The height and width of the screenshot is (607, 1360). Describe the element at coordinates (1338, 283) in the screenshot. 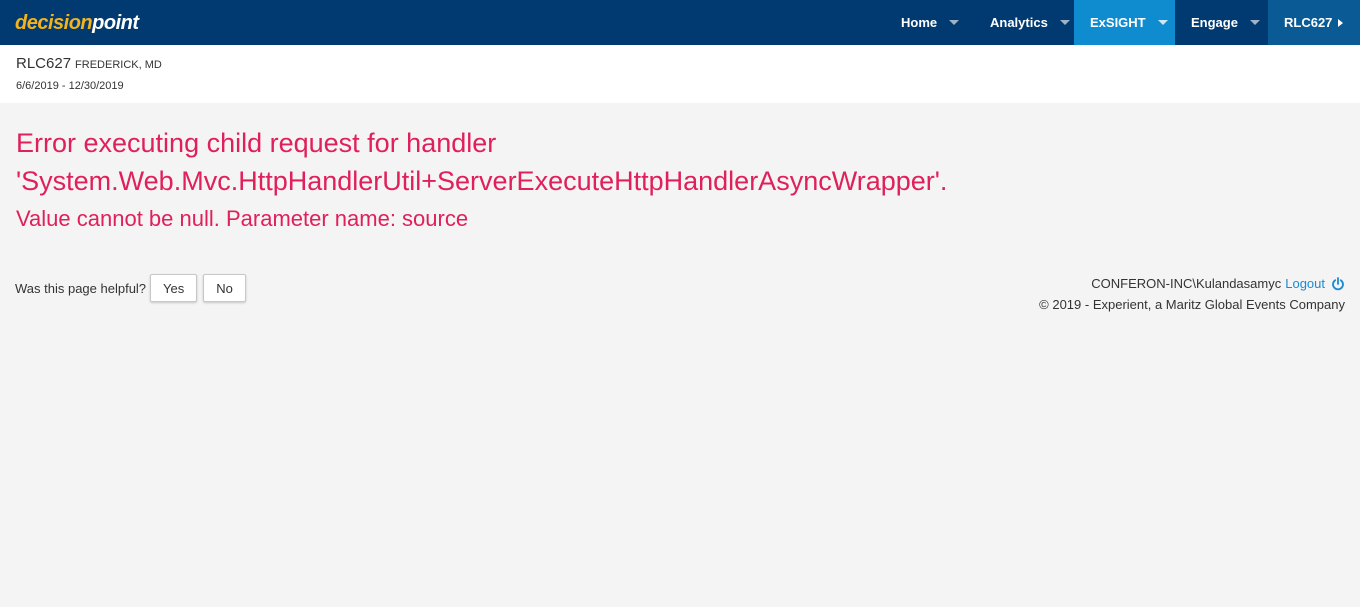

I see `power-icon` at that location.